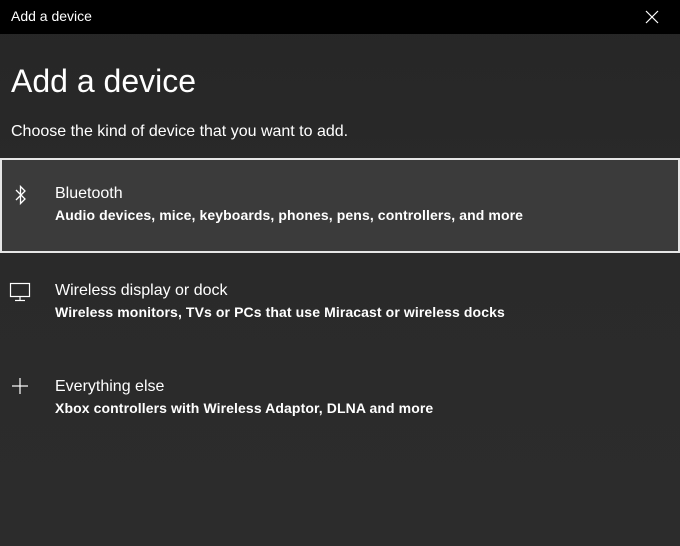 The width and height of the screenshot is (680, 546). I want to click on title-bar: Add a device, so click(340, 17).